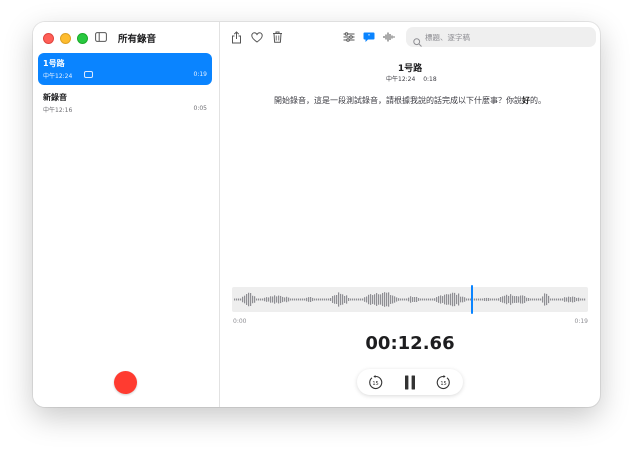 This screenshot has width=633, height=450. I want to click on search-field, so click(501, 37).